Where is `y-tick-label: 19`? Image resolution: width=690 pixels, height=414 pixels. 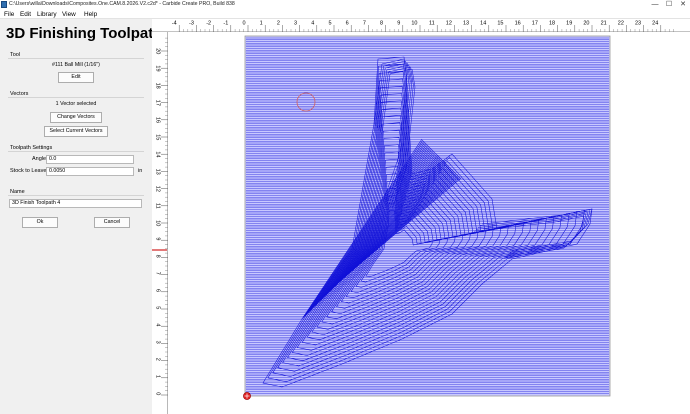 y-tick-label: 19 is located at coordinates (158, 68).